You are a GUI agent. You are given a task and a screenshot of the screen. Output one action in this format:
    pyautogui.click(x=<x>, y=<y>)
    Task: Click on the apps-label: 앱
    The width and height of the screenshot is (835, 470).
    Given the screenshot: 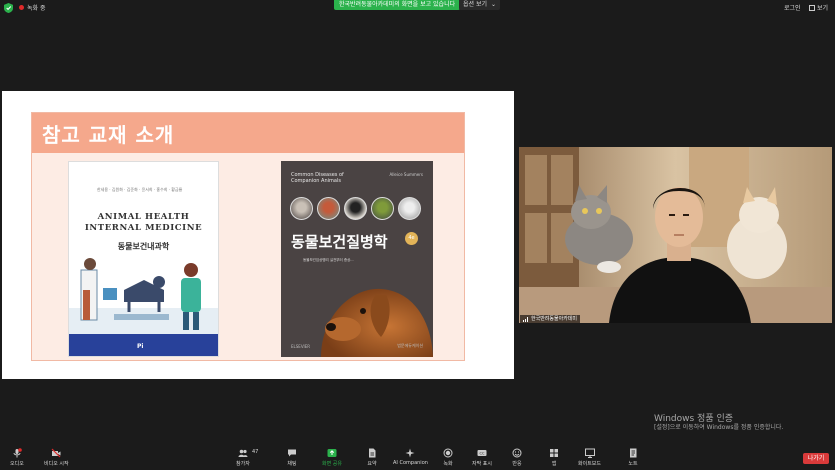 What is the action you would take?
    pyautogui.click(x=554, y=464)
    